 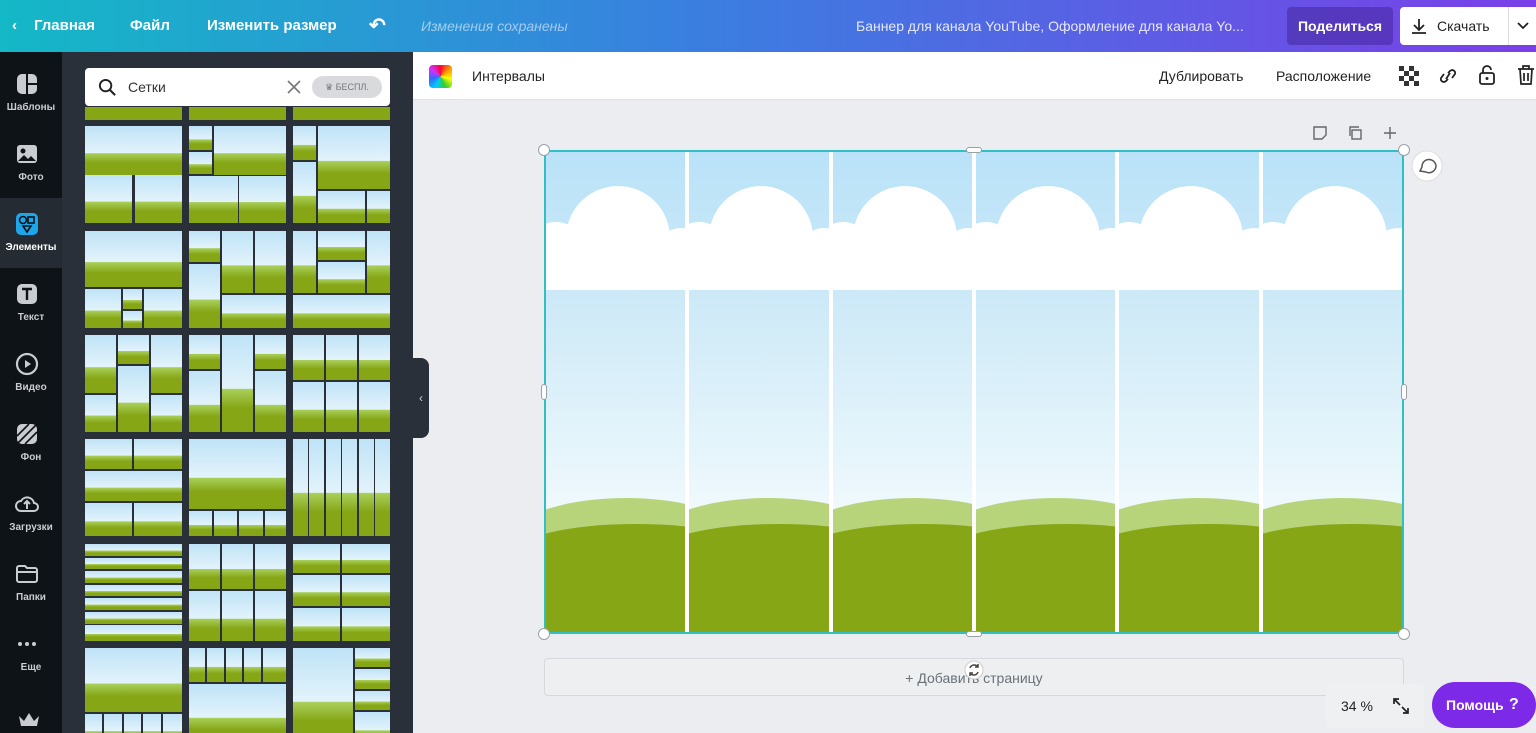 I want to click on rail-item-elements: Элементы, so click(x=31, y=233).